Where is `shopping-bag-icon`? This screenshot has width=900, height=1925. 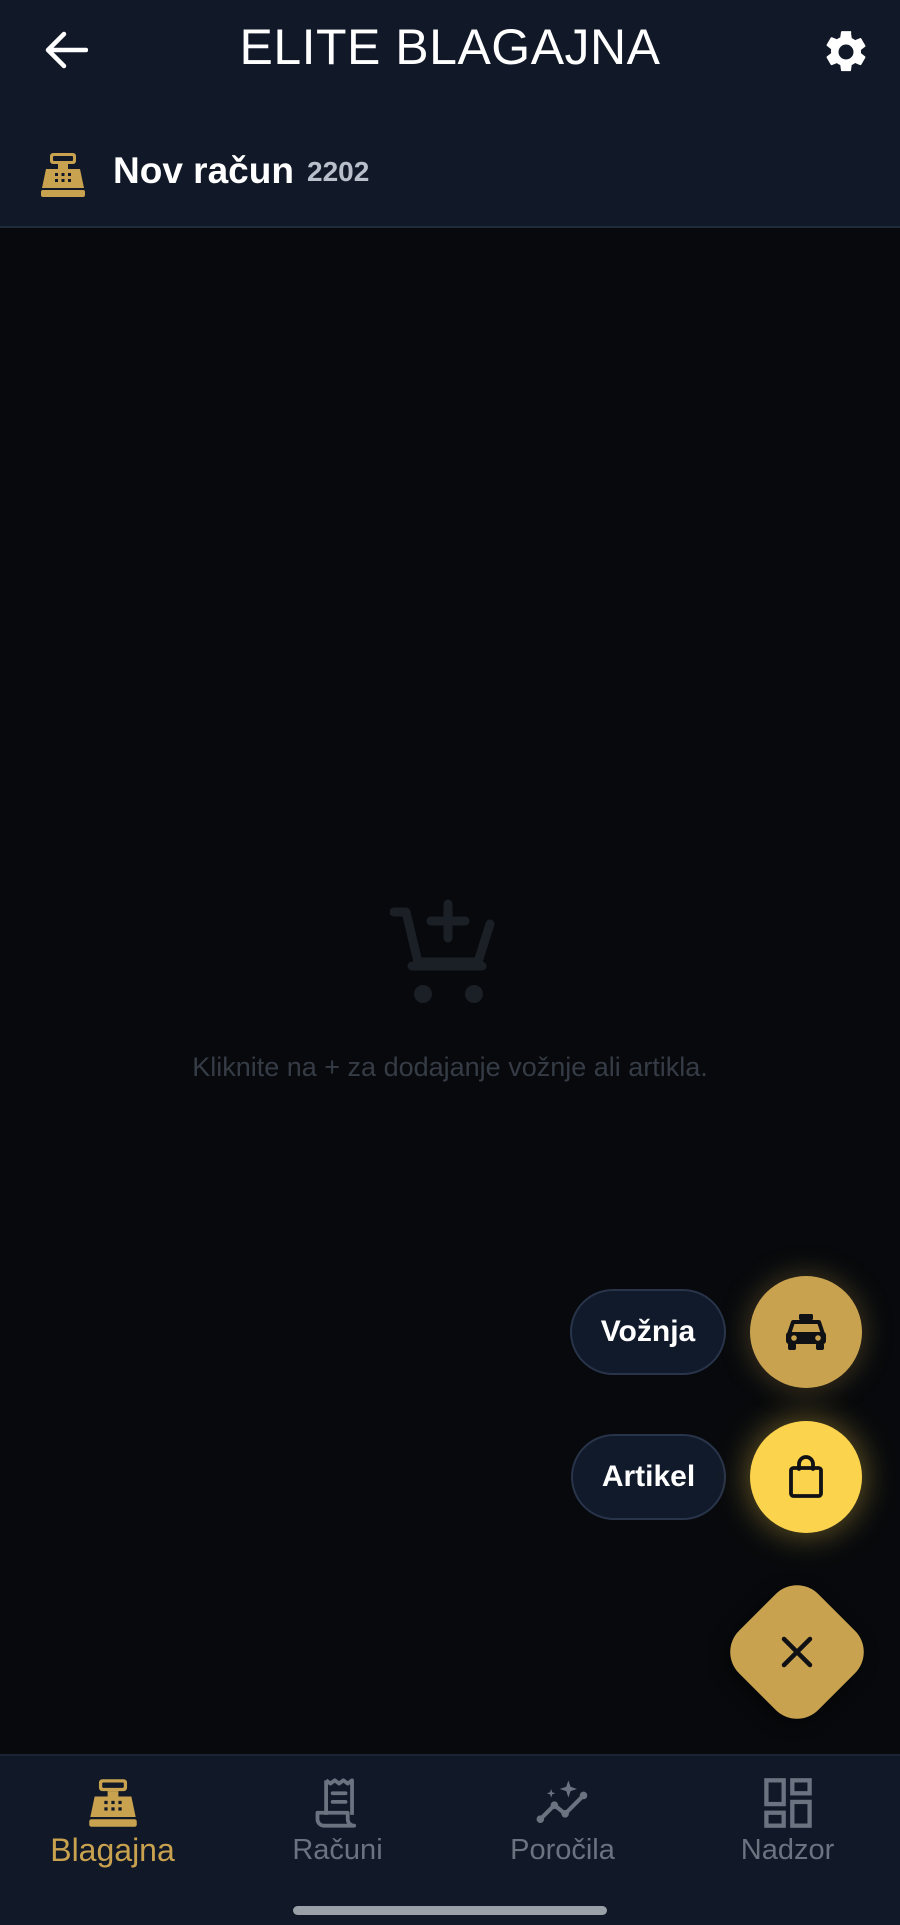
shopping-bag-icon is located at coordinates (806, 1476).